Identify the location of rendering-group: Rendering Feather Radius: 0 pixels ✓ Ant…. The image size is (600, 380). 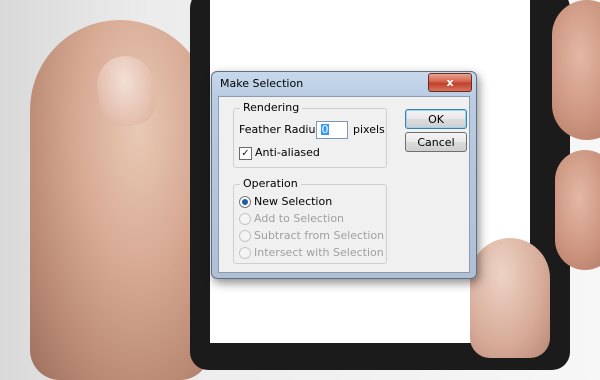
(310, 134).